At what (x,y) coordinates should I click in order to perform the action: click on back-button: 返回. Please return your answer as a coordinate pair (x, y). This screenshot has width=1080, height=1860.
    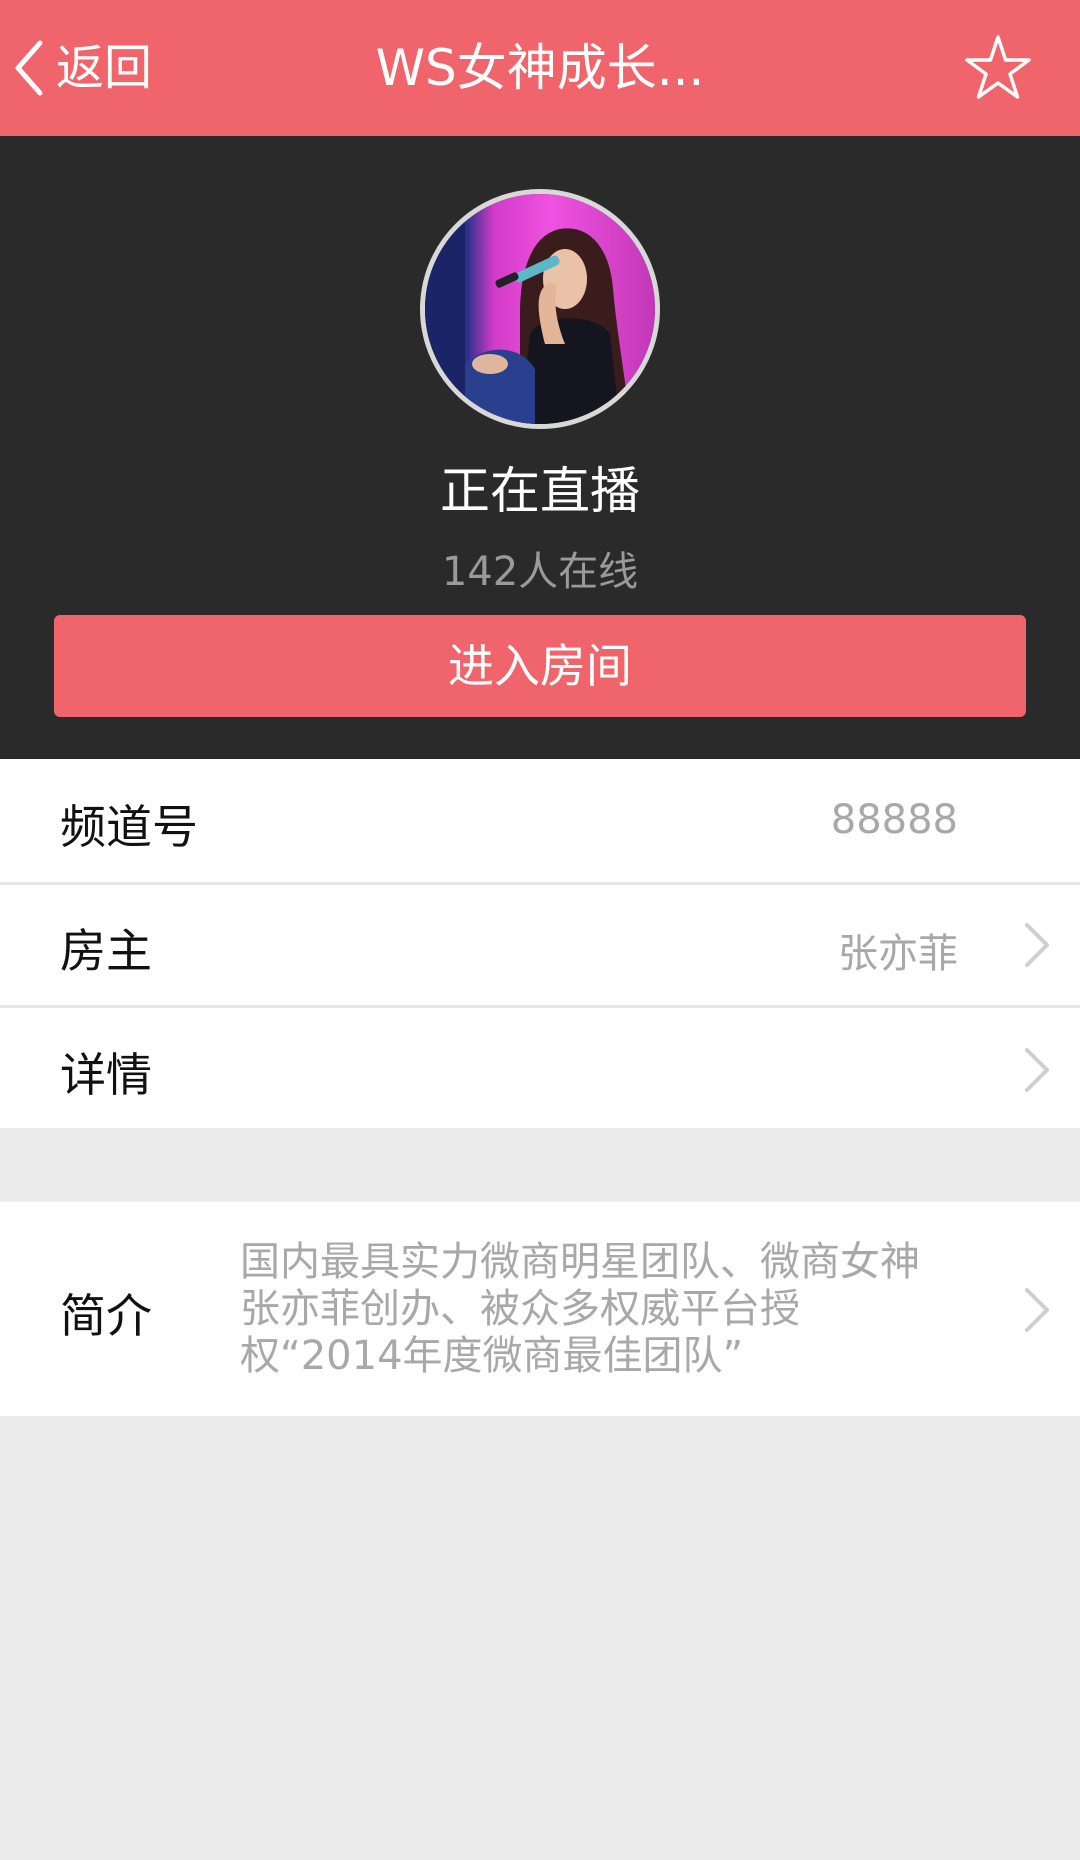
    Looking at the image, I should click on (83, 68).